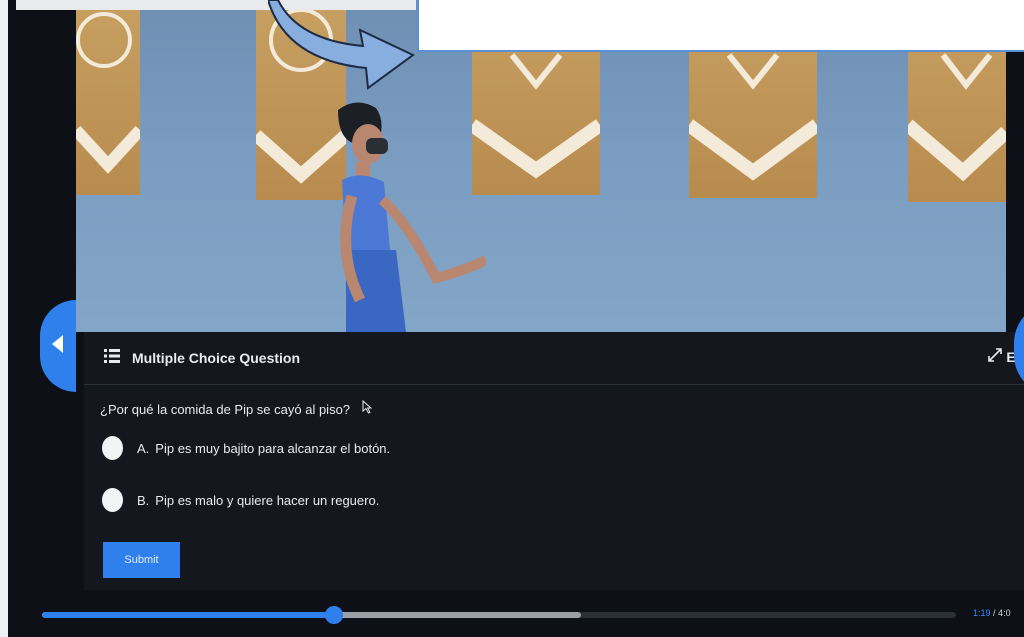 Image resolution: width=1024 pixels, height=637 pixels. Describe the element at coordinates (402, 216) in the screenshot. I see `animated-character` at that location.